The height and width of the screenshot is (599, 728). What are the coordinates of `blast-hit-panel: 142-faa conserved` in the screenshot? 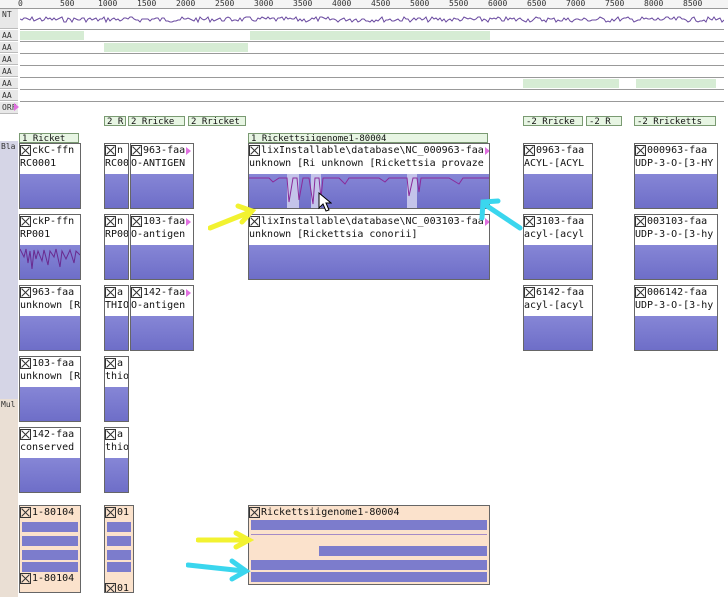 It's located at (50, 460).